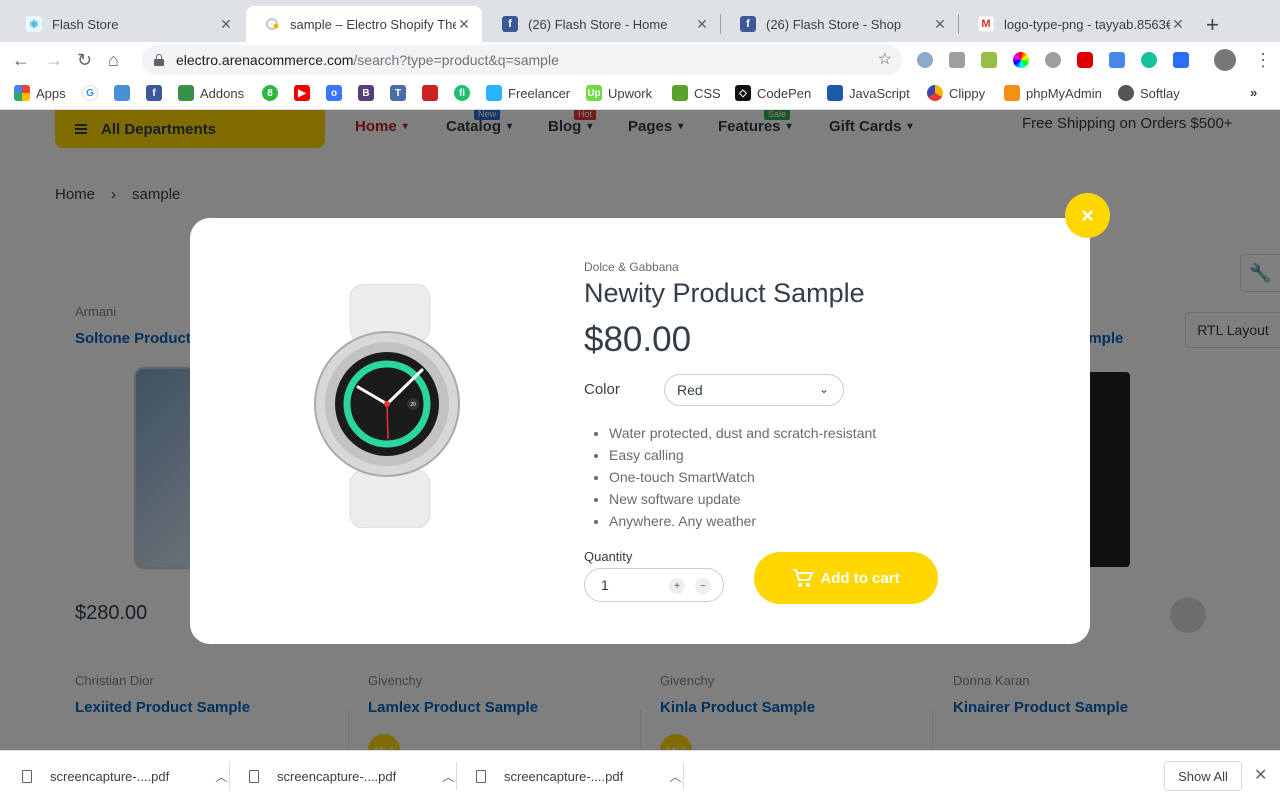 The image size is (1280, 800). Describe the element at coordinates (1203, 776) in the screenshot. I see `show-all-button: Show All` at that location.